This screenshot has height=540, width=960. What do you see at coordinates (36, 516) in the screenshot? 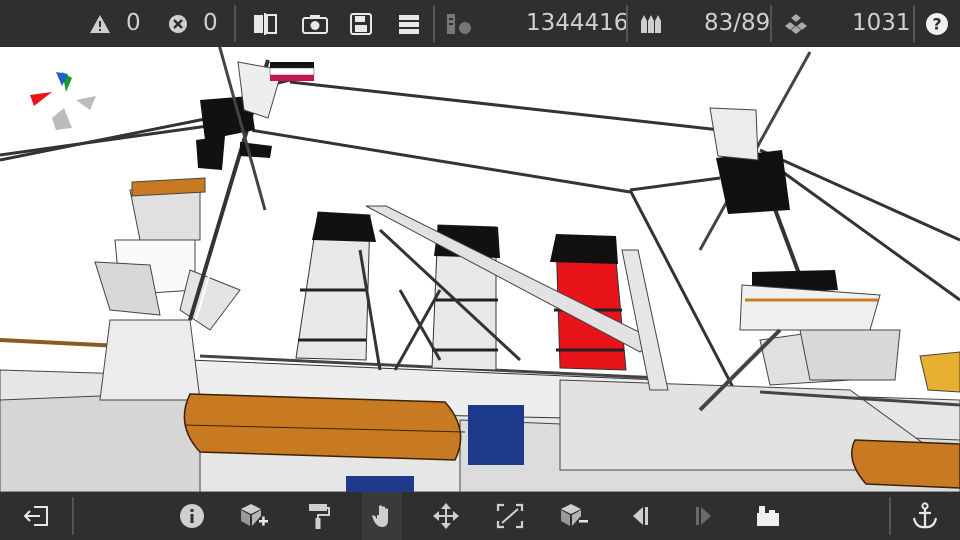
I see `exit-icon` at bounding box center [36, 516].